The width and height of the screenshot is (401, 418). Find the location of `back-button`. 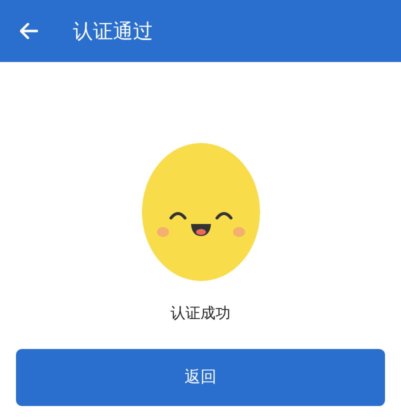

back-button is located at coordinates (29, 31).